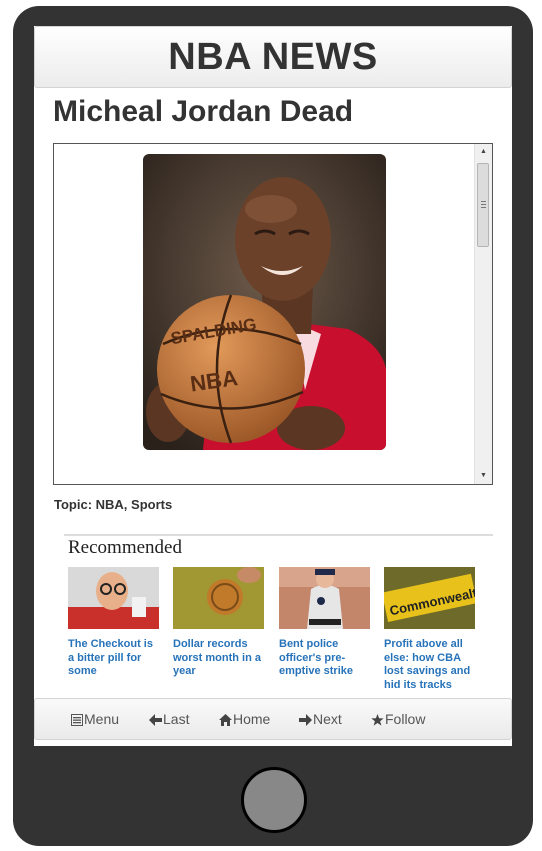 Image resolution: width=542 pixels, height=851 pixels. I want to click on app-header: NBA NEWS, so click(273, 57).